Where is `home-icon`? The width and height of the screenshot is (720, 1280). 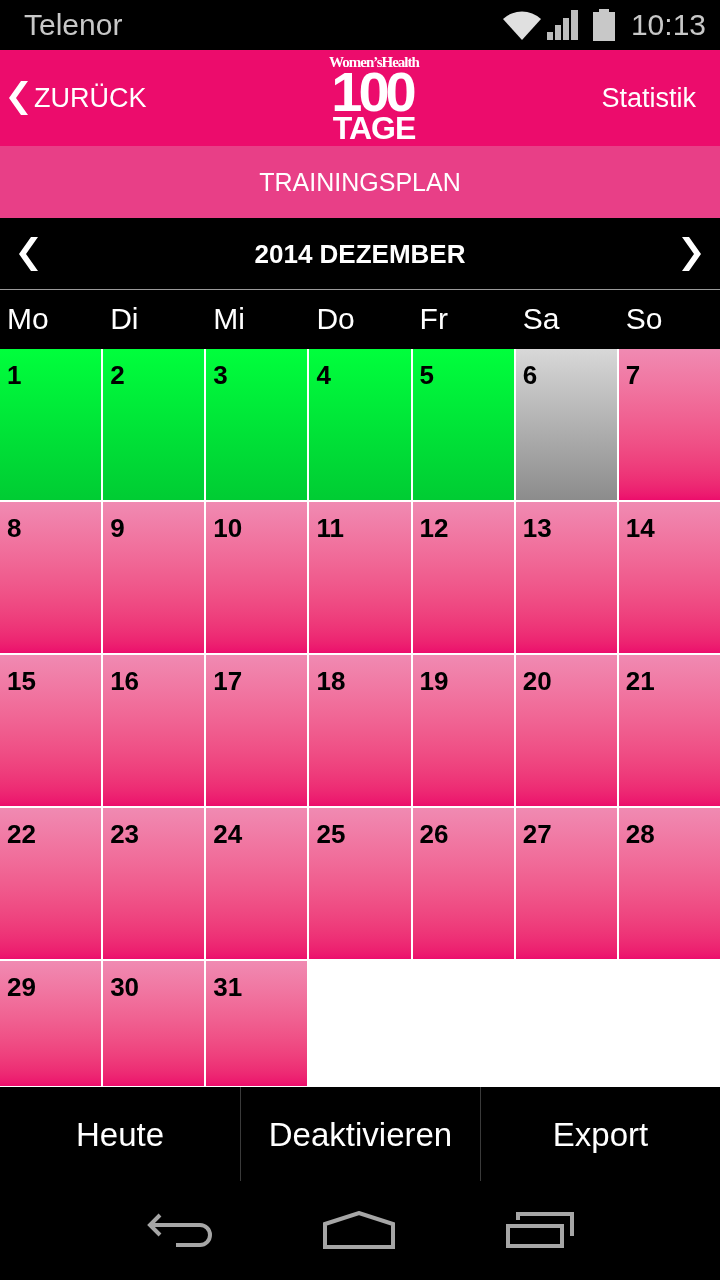 home-icon is located at coordinates (359, 1229).